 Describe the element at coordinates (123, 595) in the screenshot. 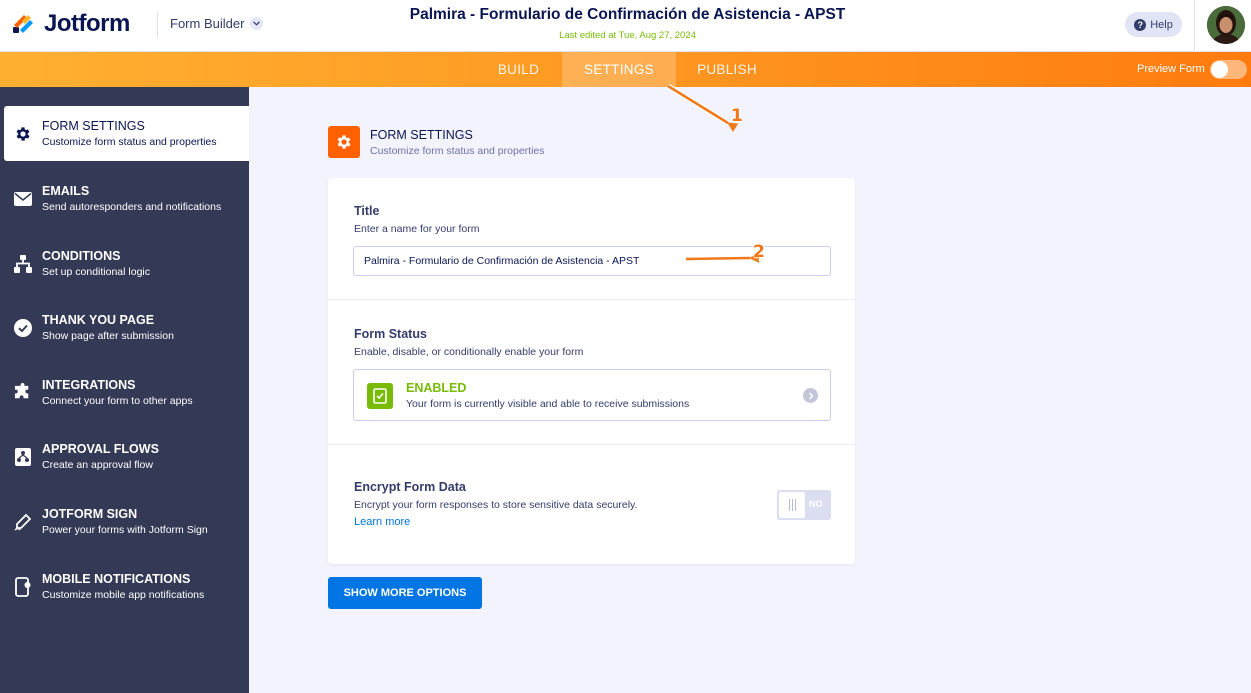

I see `sidebar-item-sub: Customize mobile app notifications` at that location.